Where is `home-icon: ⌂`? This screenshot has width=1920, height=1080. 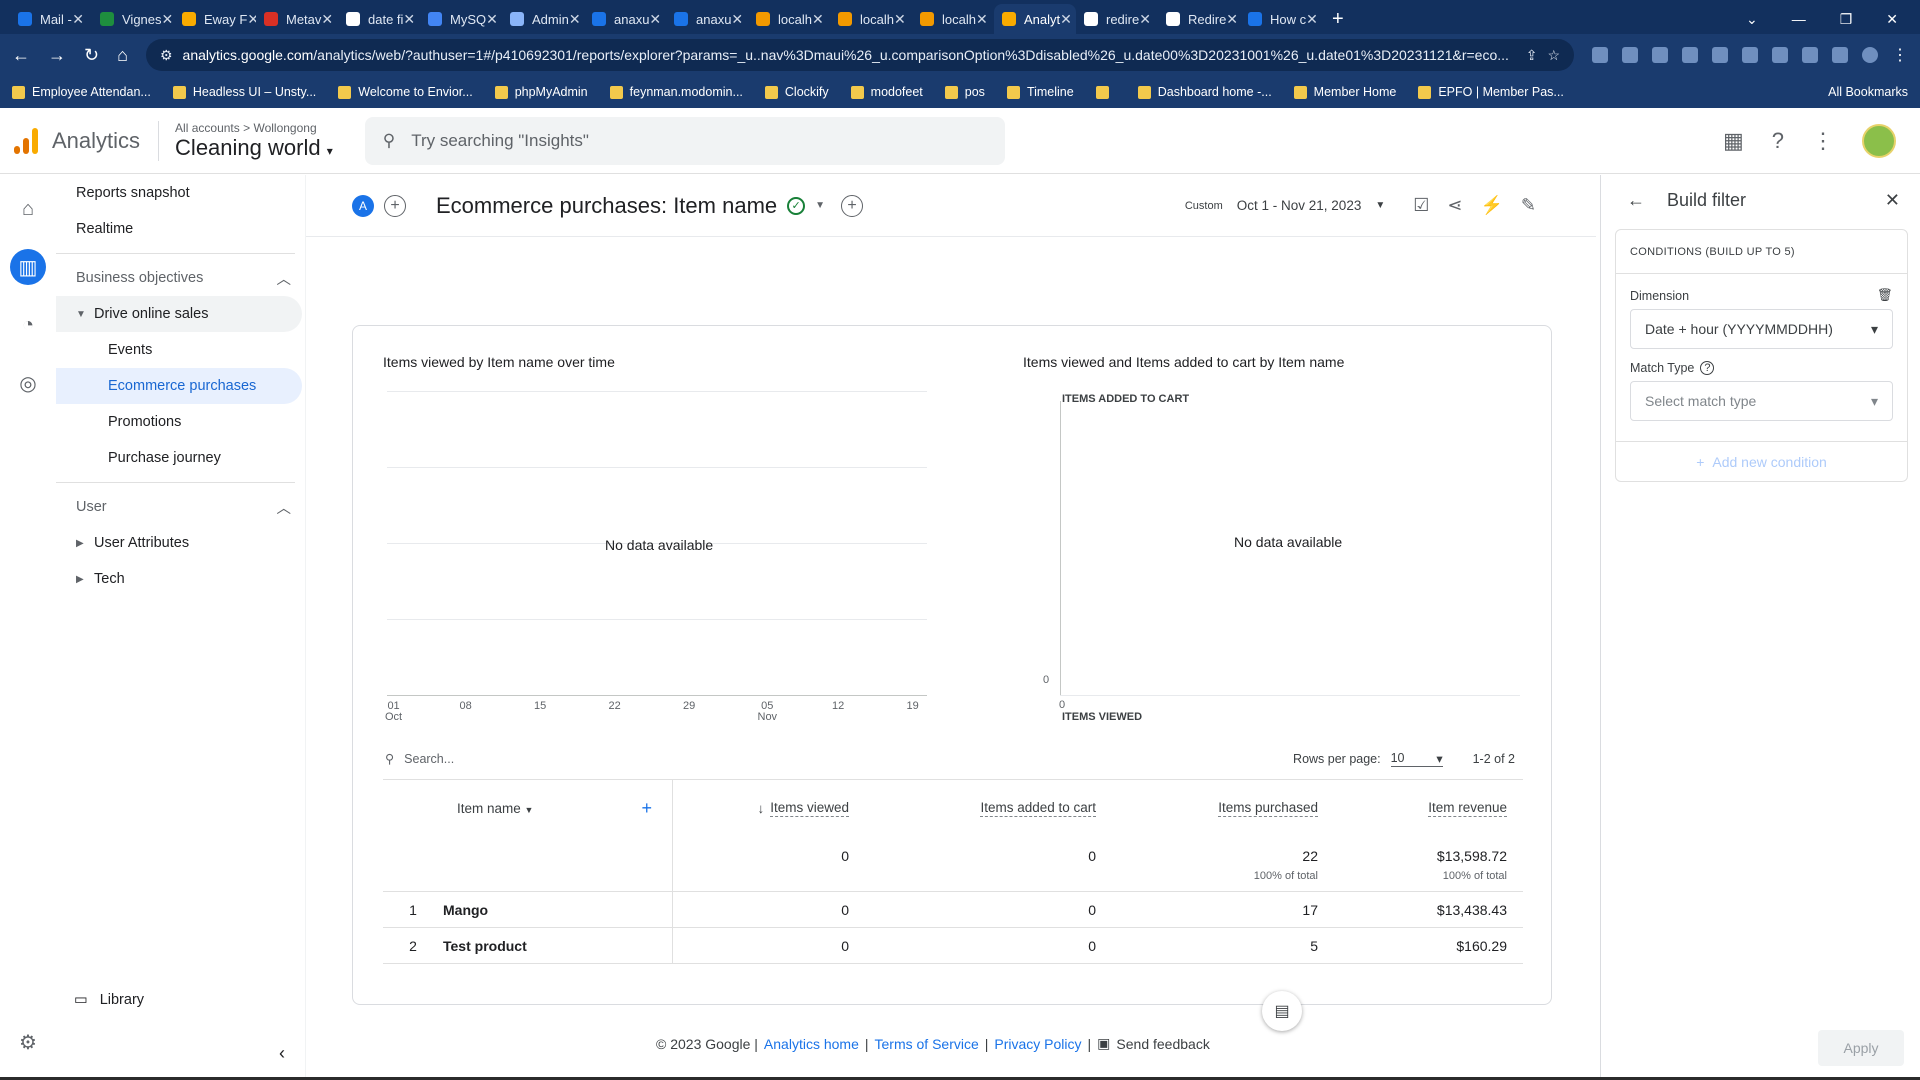
home-icon: ⌂ is located at coordinates (122, 55).